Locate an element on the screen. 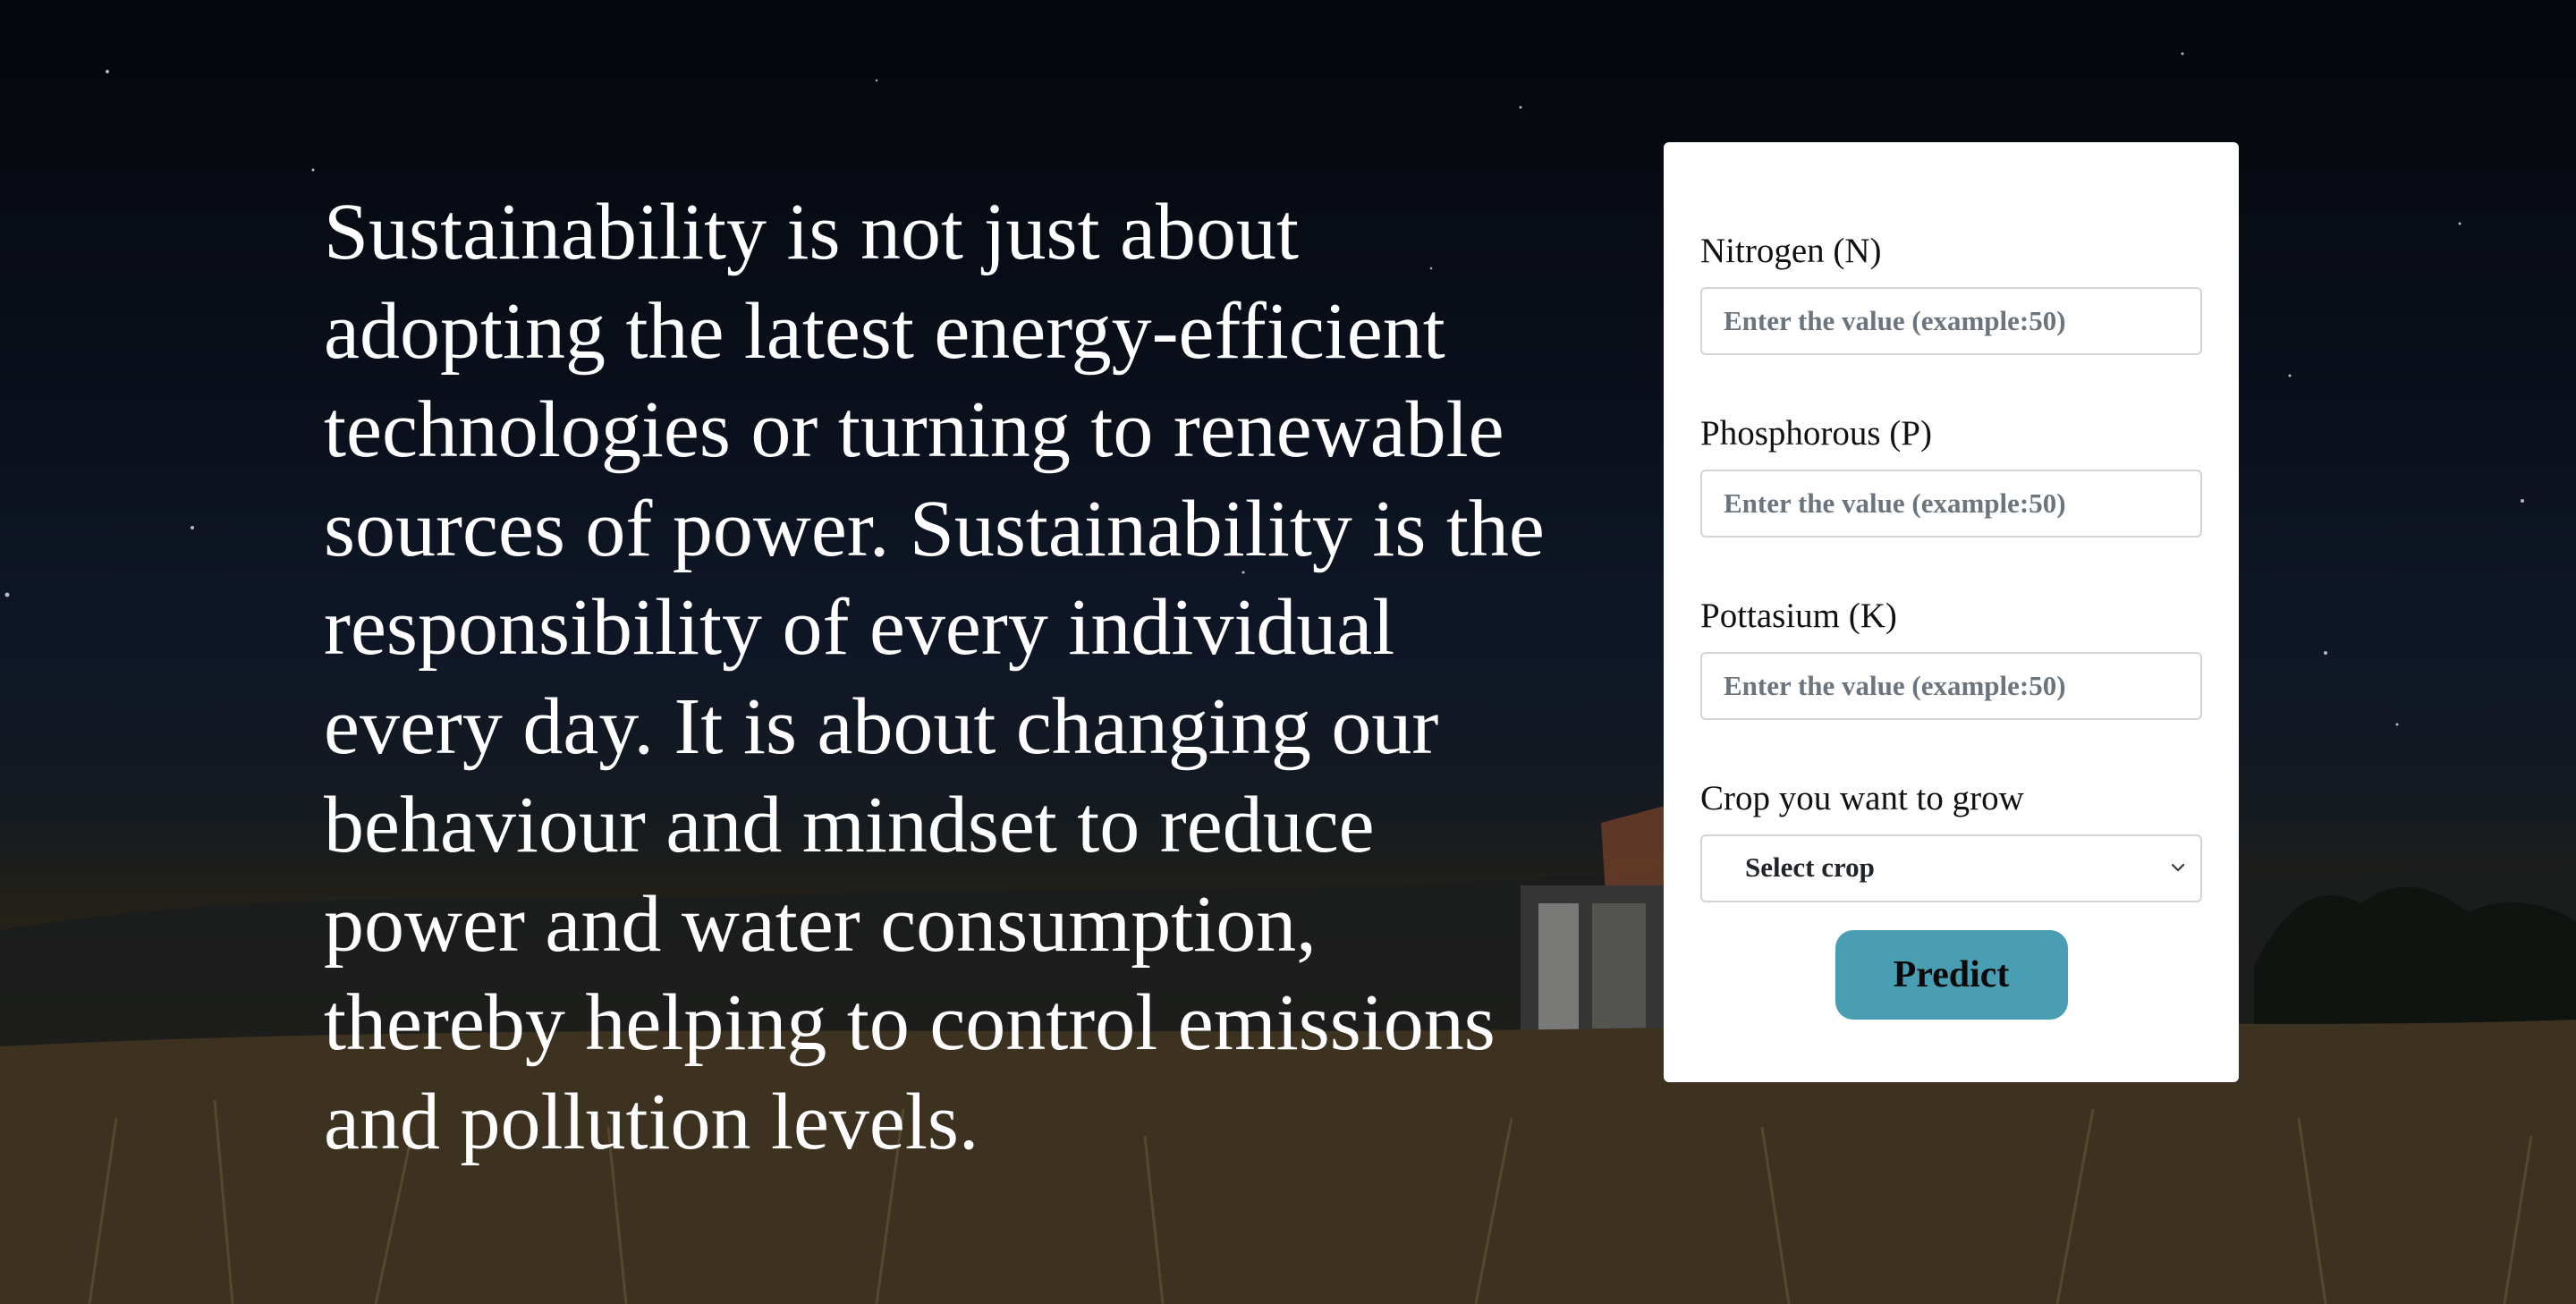  crop-select: Select crop is located at coordinates (1951, 868).